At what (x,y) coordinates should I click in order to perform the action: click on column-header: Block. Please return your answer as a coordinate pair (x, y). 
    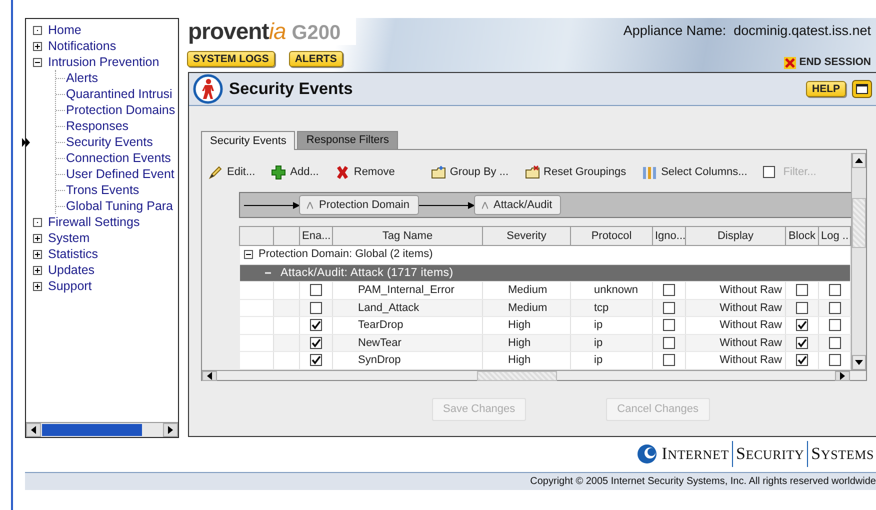
    Looking at the image, I should click on (802, 236).